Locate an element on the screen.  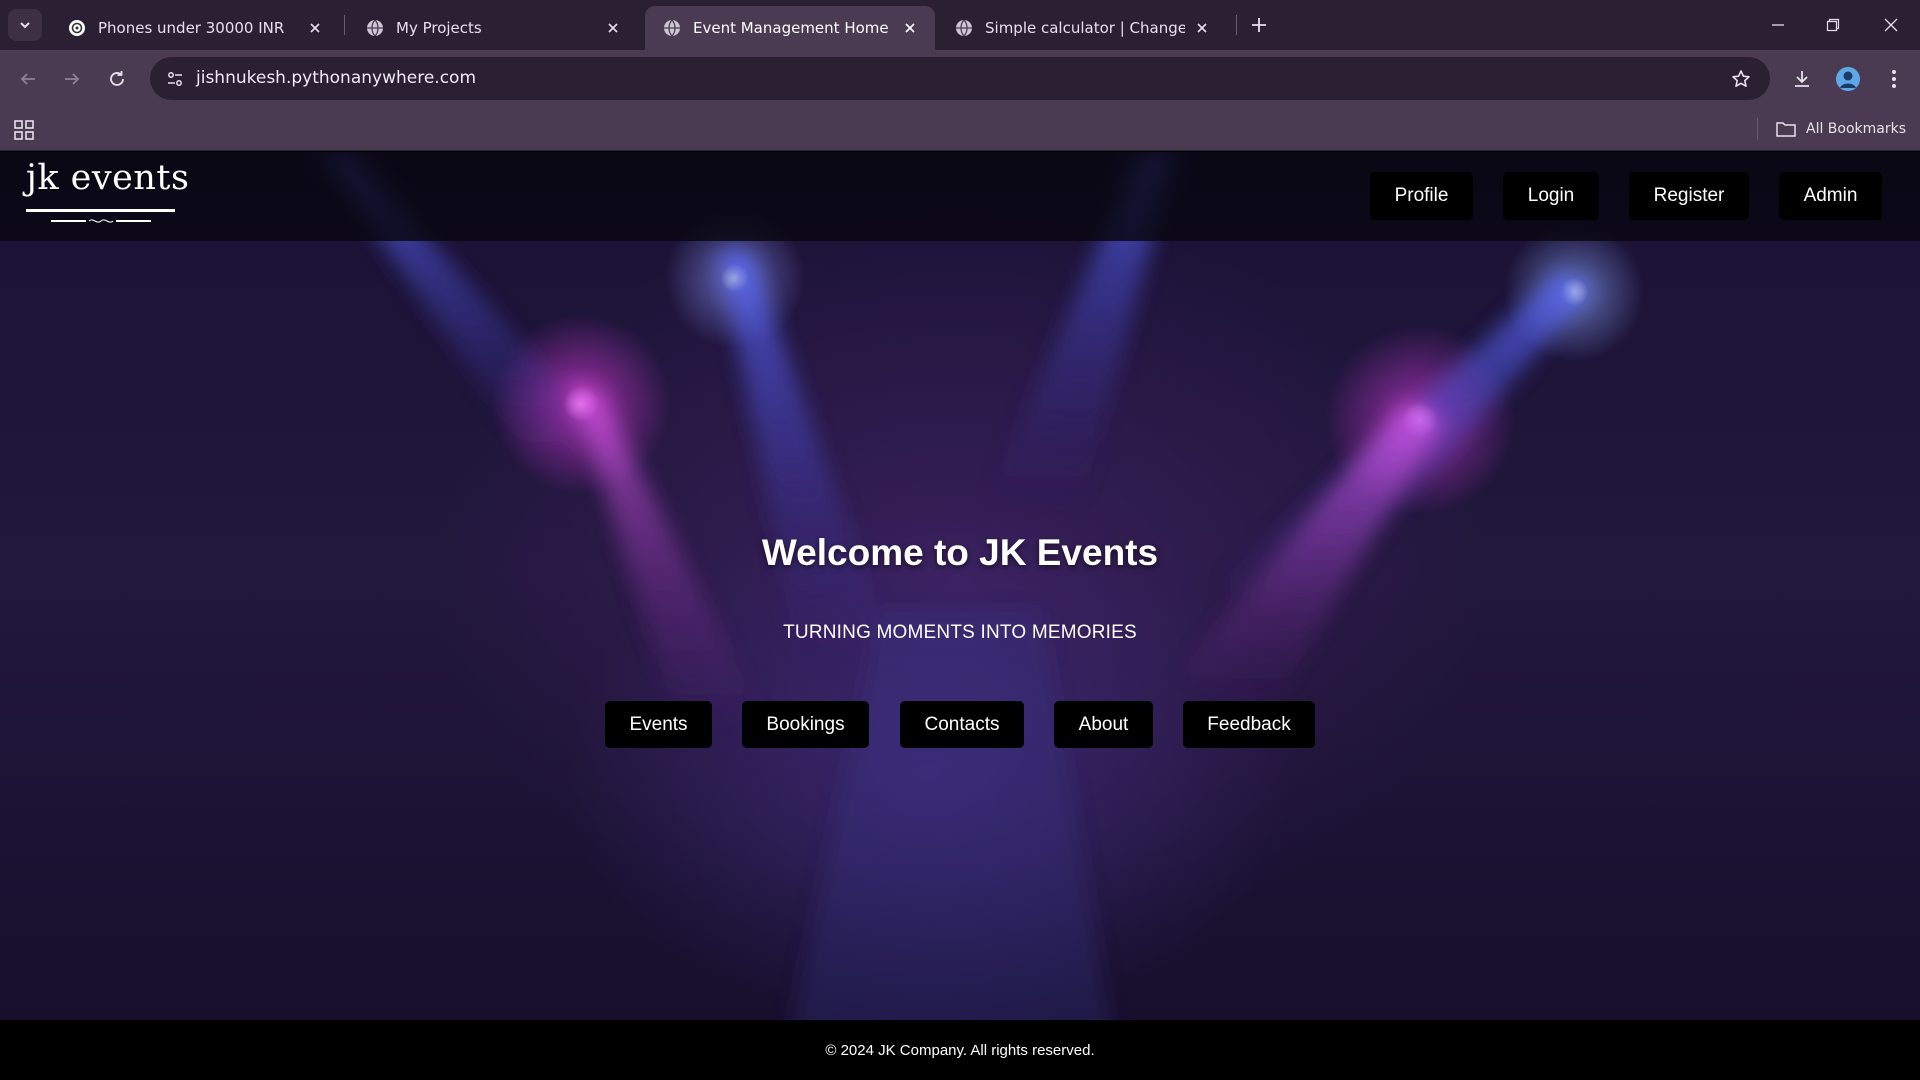
reload-button is located at coordinates (117, 79).